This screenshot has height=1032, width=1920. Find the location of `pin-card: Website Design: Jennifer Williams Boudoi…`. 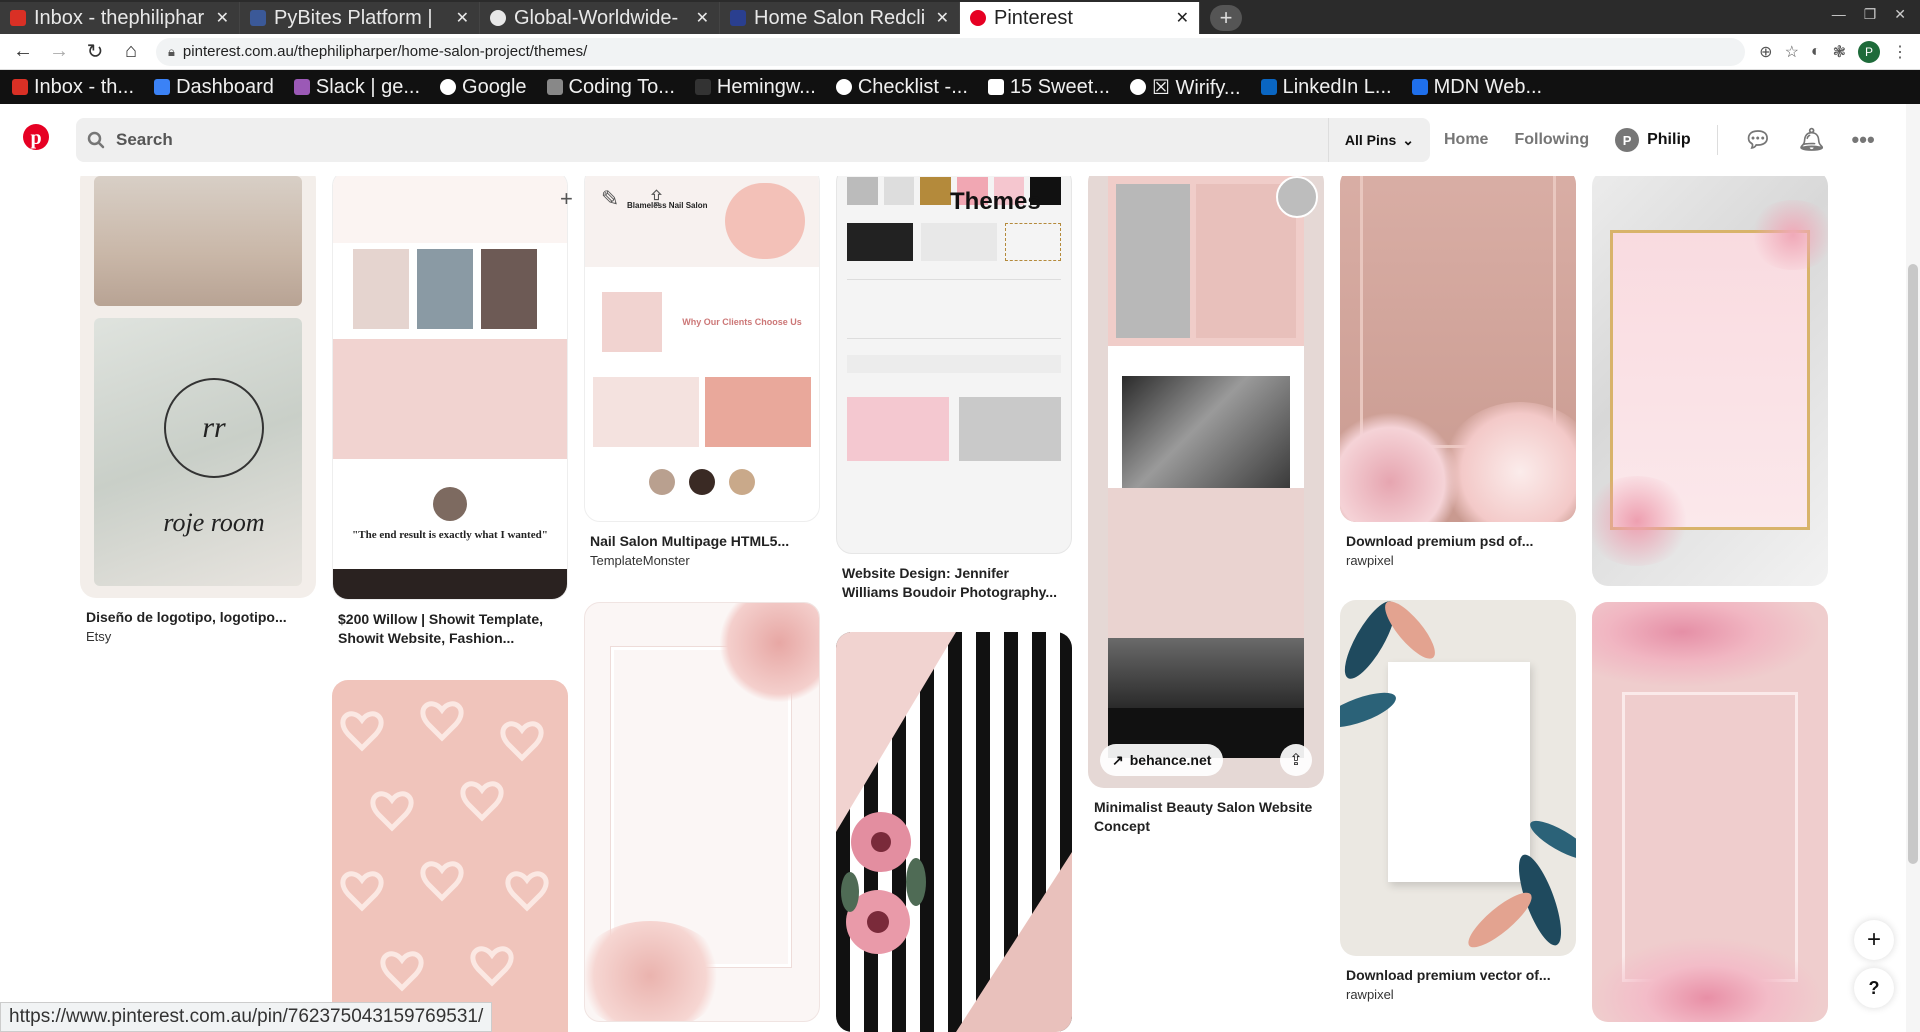

pin-card: Website Design: Jennifer Williams Boudoi… is located at coordinates (954, 389).